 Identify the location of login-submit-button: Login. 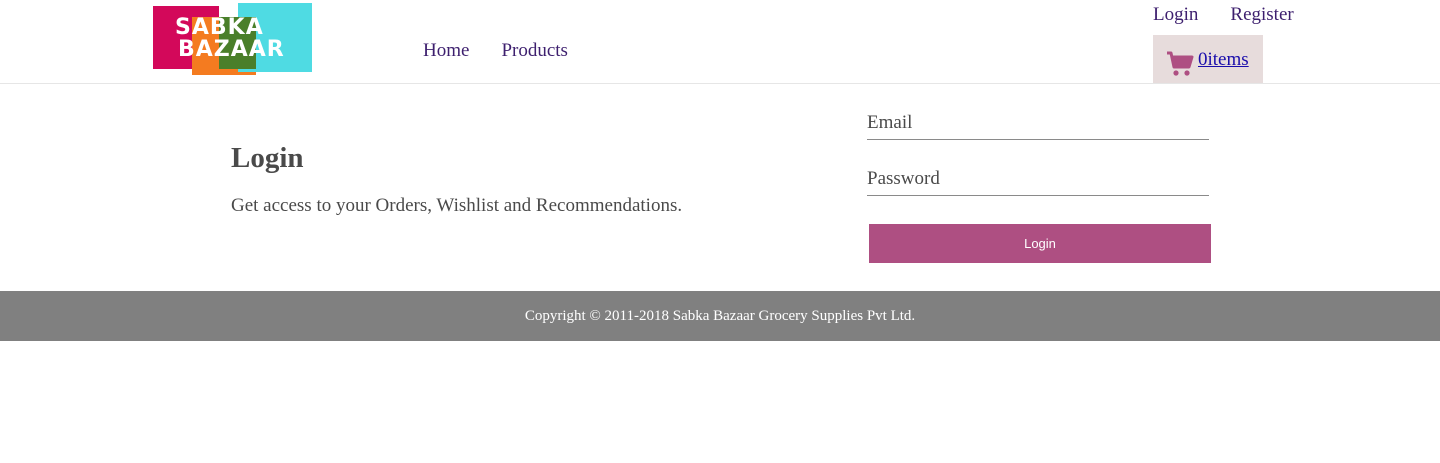
(1040, 243).